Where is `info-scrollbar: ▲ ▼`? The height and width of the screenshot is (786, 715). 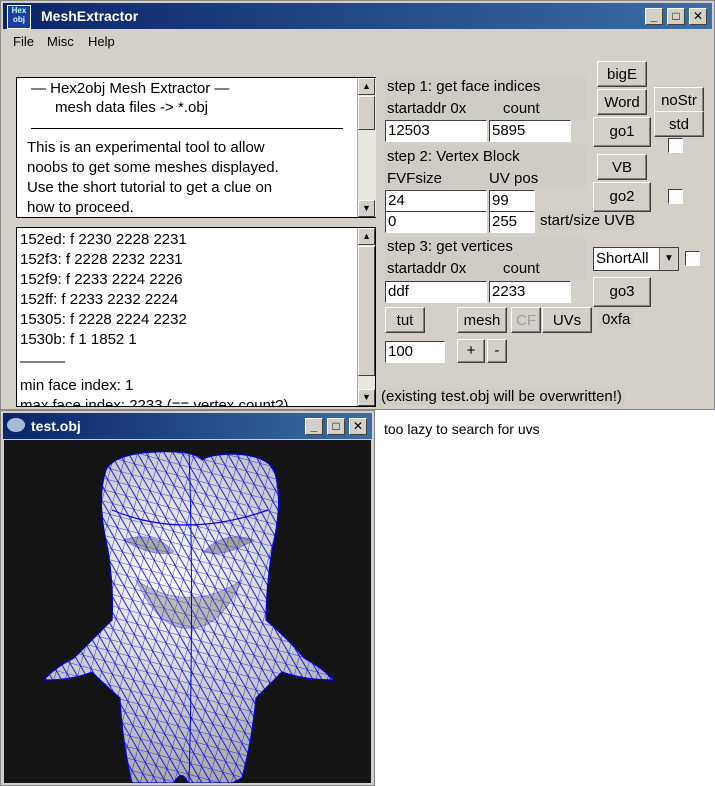 info-scrollbar: ▲ ▼ is located at coordinates (366, 147).